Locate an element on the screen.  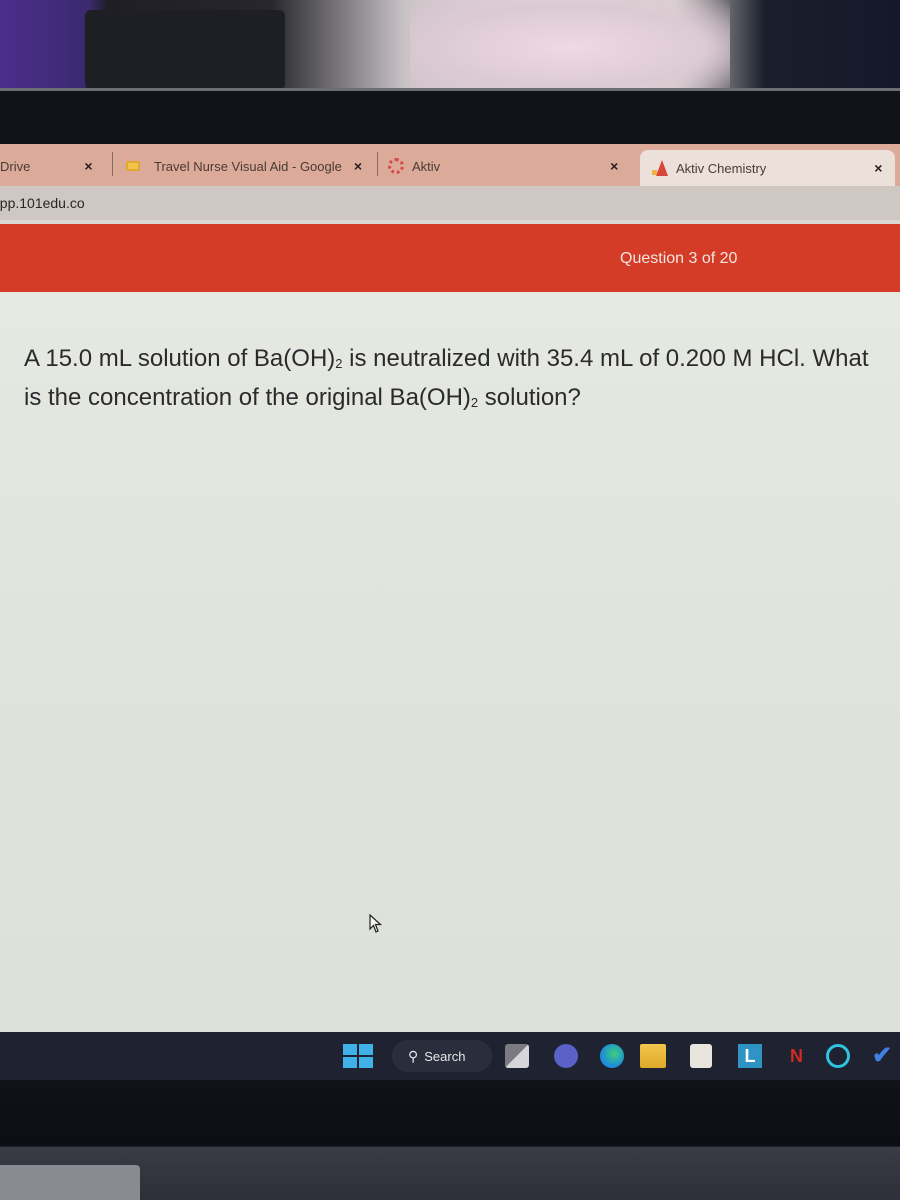
tab-label: Travel Nurse Visual Aid - Google is located at coordinates (248, 166).